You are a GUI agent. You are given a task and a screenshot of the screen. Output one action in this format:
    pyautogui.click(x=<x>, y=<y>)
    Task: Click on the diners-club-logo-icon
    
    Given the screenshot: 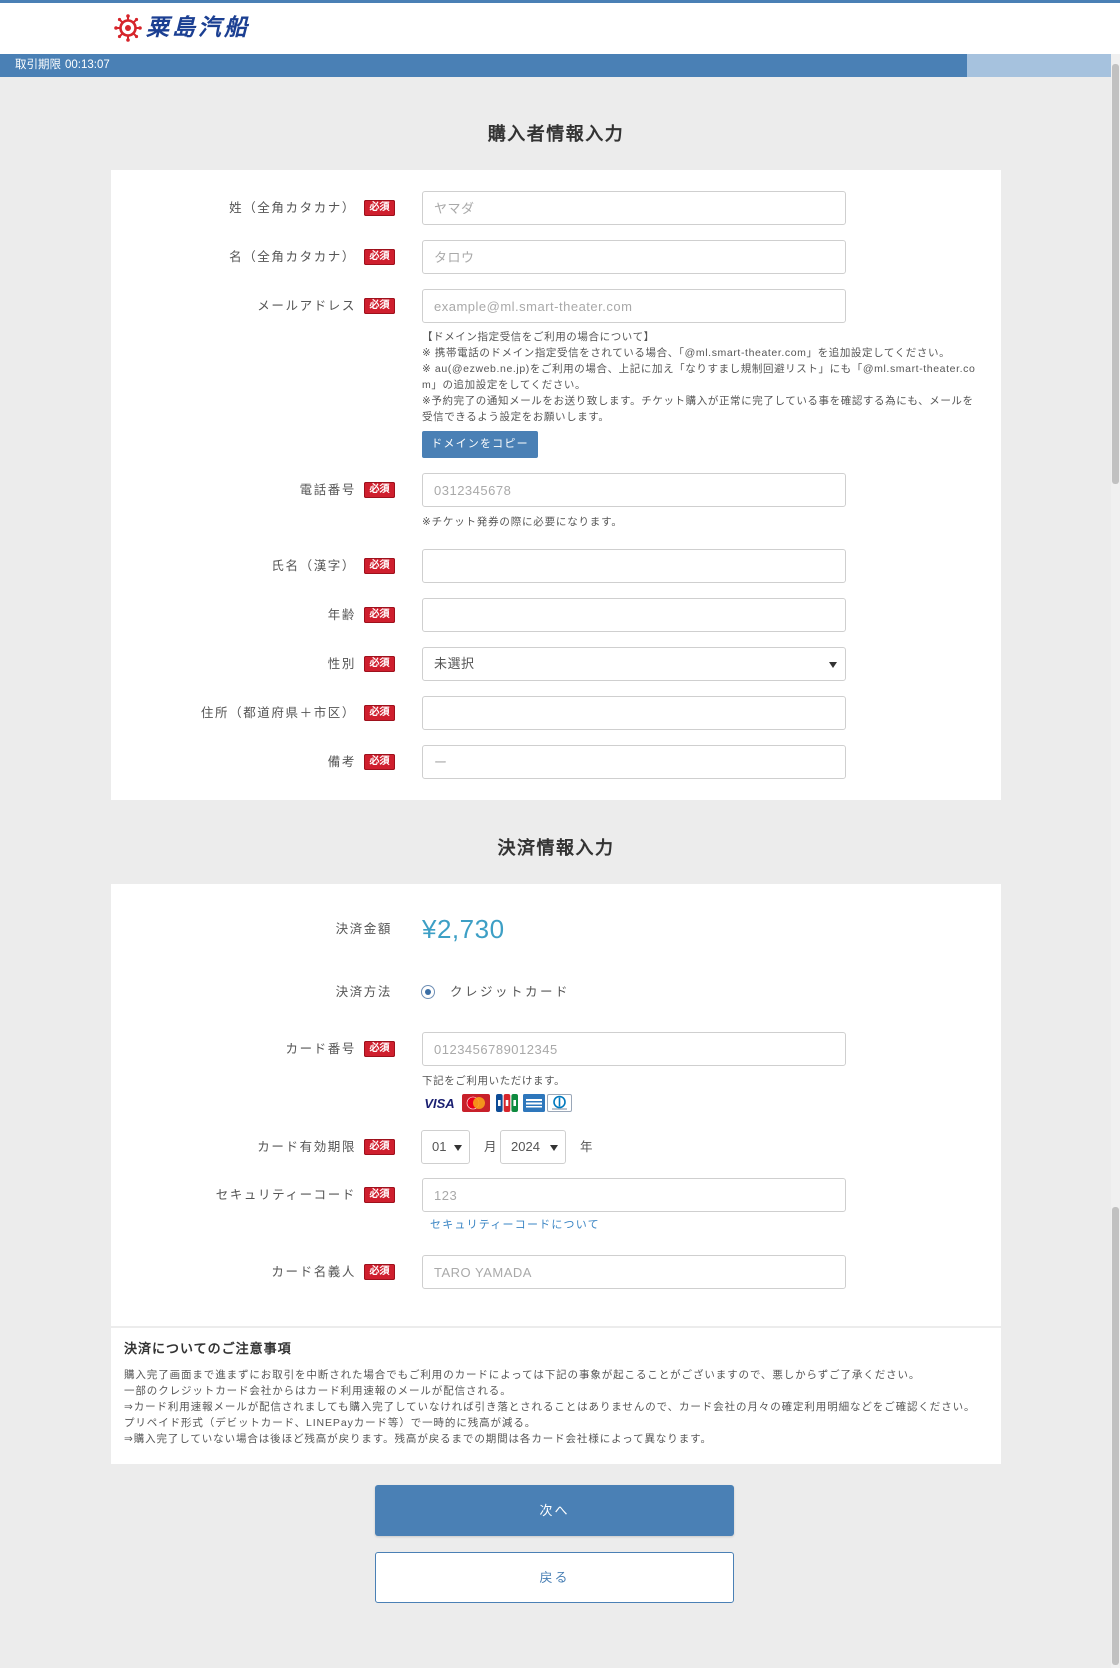 What is the action you would take?
    pyautogui.click(x=559, y=1103)
    